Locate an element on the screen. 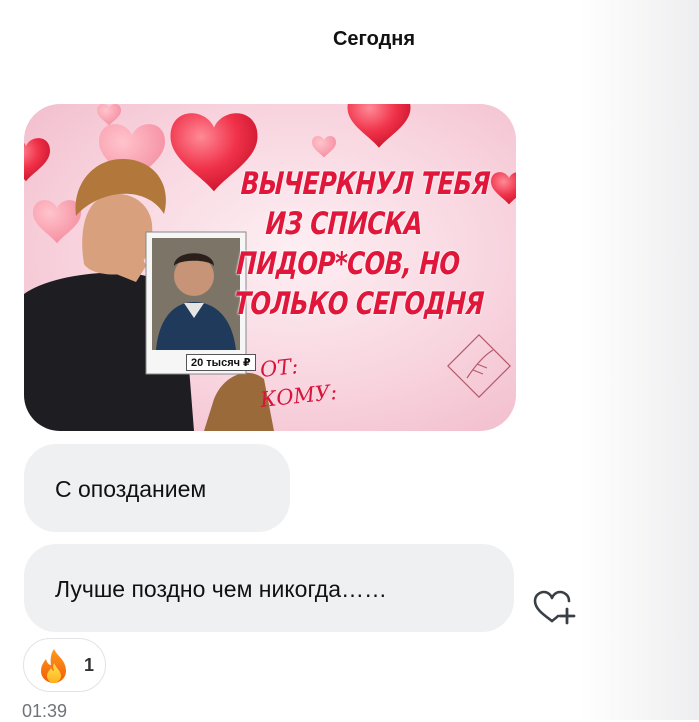  headline-line: ВЫЧЕРКНУЛ ТЕБЯ is located at coordinates (365, 184).